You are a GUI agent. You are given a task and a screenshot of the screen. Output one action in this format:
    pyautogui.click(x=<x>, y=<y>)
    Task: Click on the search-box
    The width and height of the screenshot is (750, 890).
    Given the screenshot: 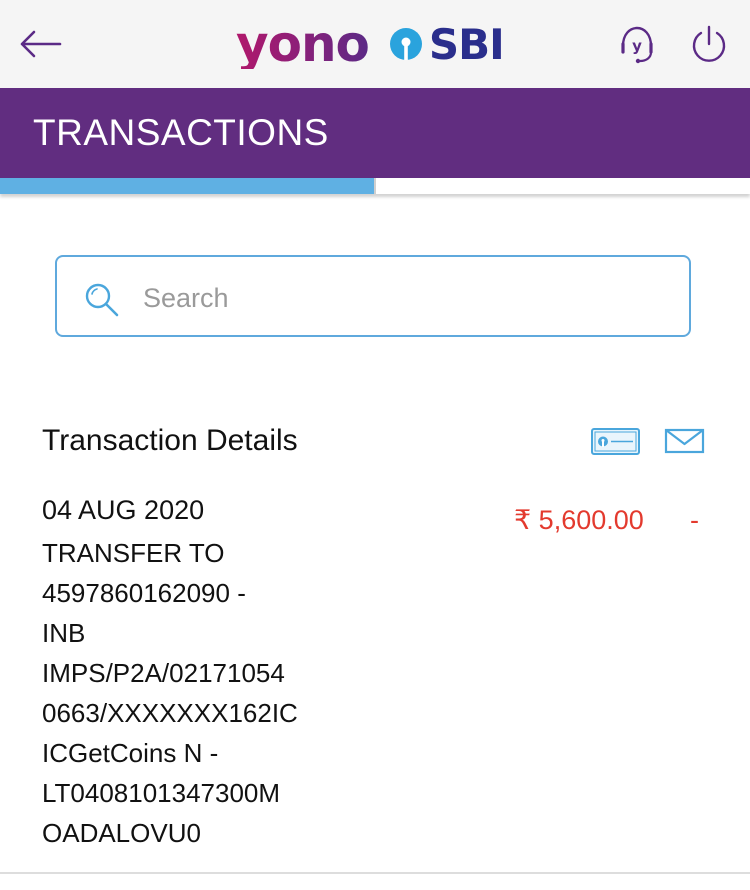 What is the action you would take?
    pyautogui.click(x=373, y=296)
    